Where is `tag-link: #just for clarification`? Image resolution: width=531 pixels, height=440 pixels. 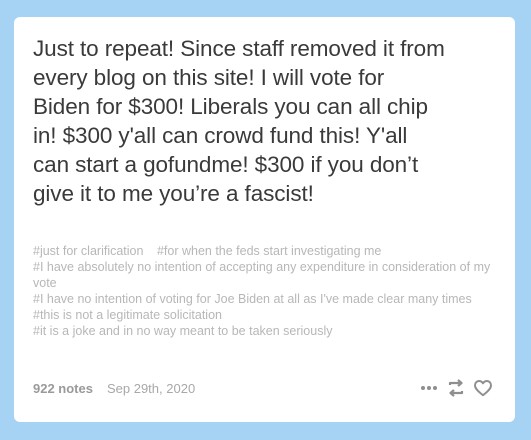 tag-link: #just for clarification is located at coordinates (88, 251).